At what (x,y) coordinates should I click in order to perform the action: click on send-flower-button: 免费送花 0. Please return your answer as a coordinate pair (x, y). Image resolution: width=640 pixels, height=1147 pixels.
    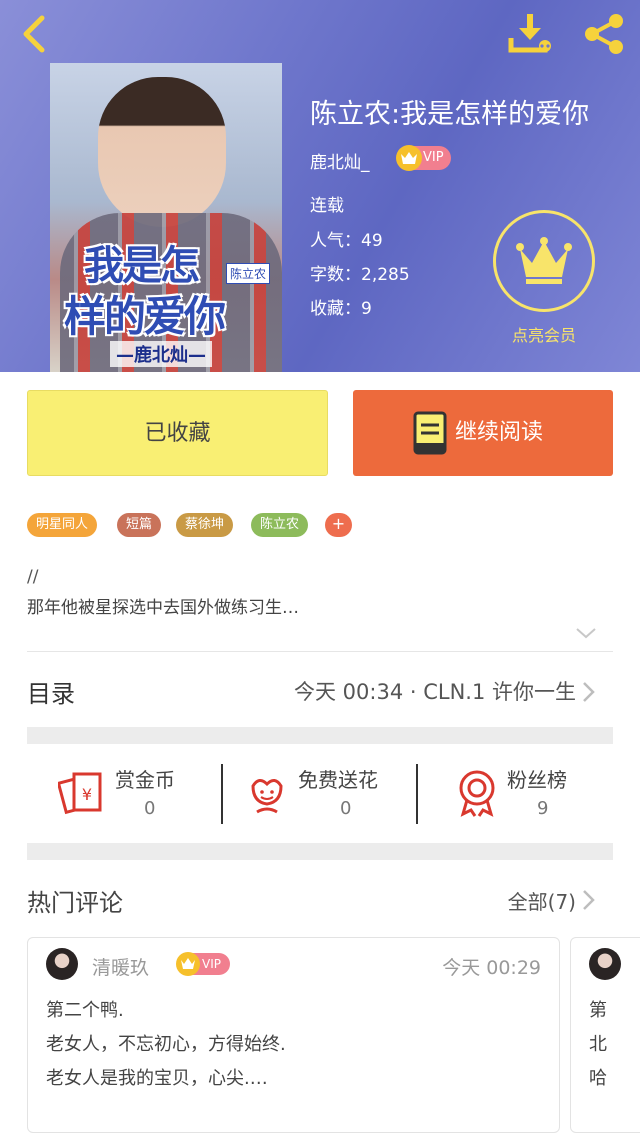
    Looking at the image, I should click on (325, 795).